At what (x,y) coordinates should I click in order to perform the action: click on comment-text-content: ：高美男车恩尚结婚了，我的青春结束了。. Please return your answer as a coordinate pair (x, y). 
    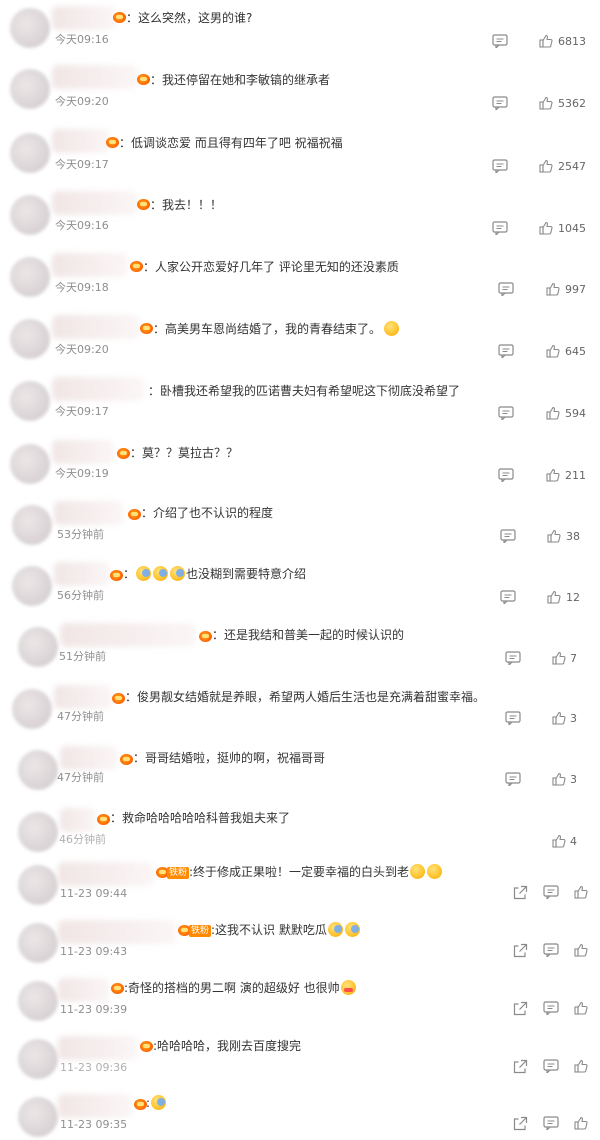
    Looking at the image, I should click on (267, 329).